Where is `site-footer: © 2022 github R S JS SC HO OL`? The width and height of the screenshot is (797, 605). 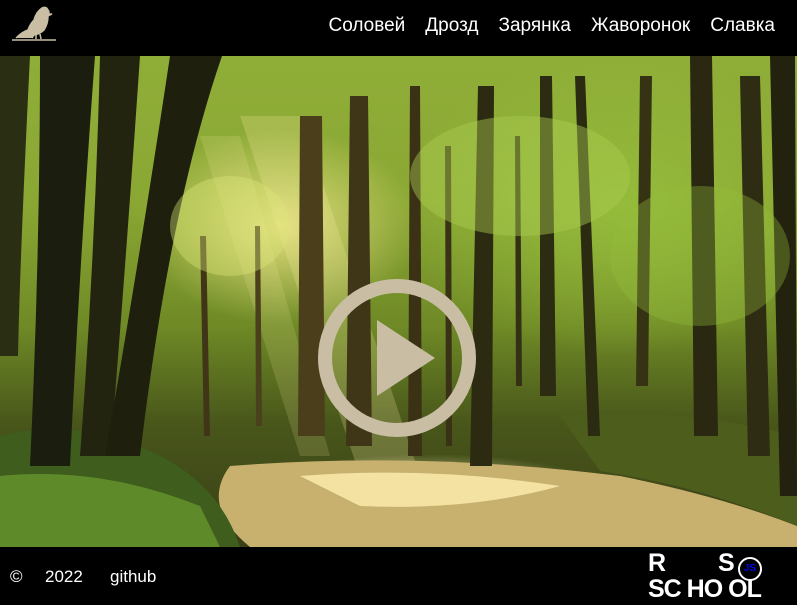
site-footer: © 2022 github R S JS SC HO OL is located at coordinates (398, 576).